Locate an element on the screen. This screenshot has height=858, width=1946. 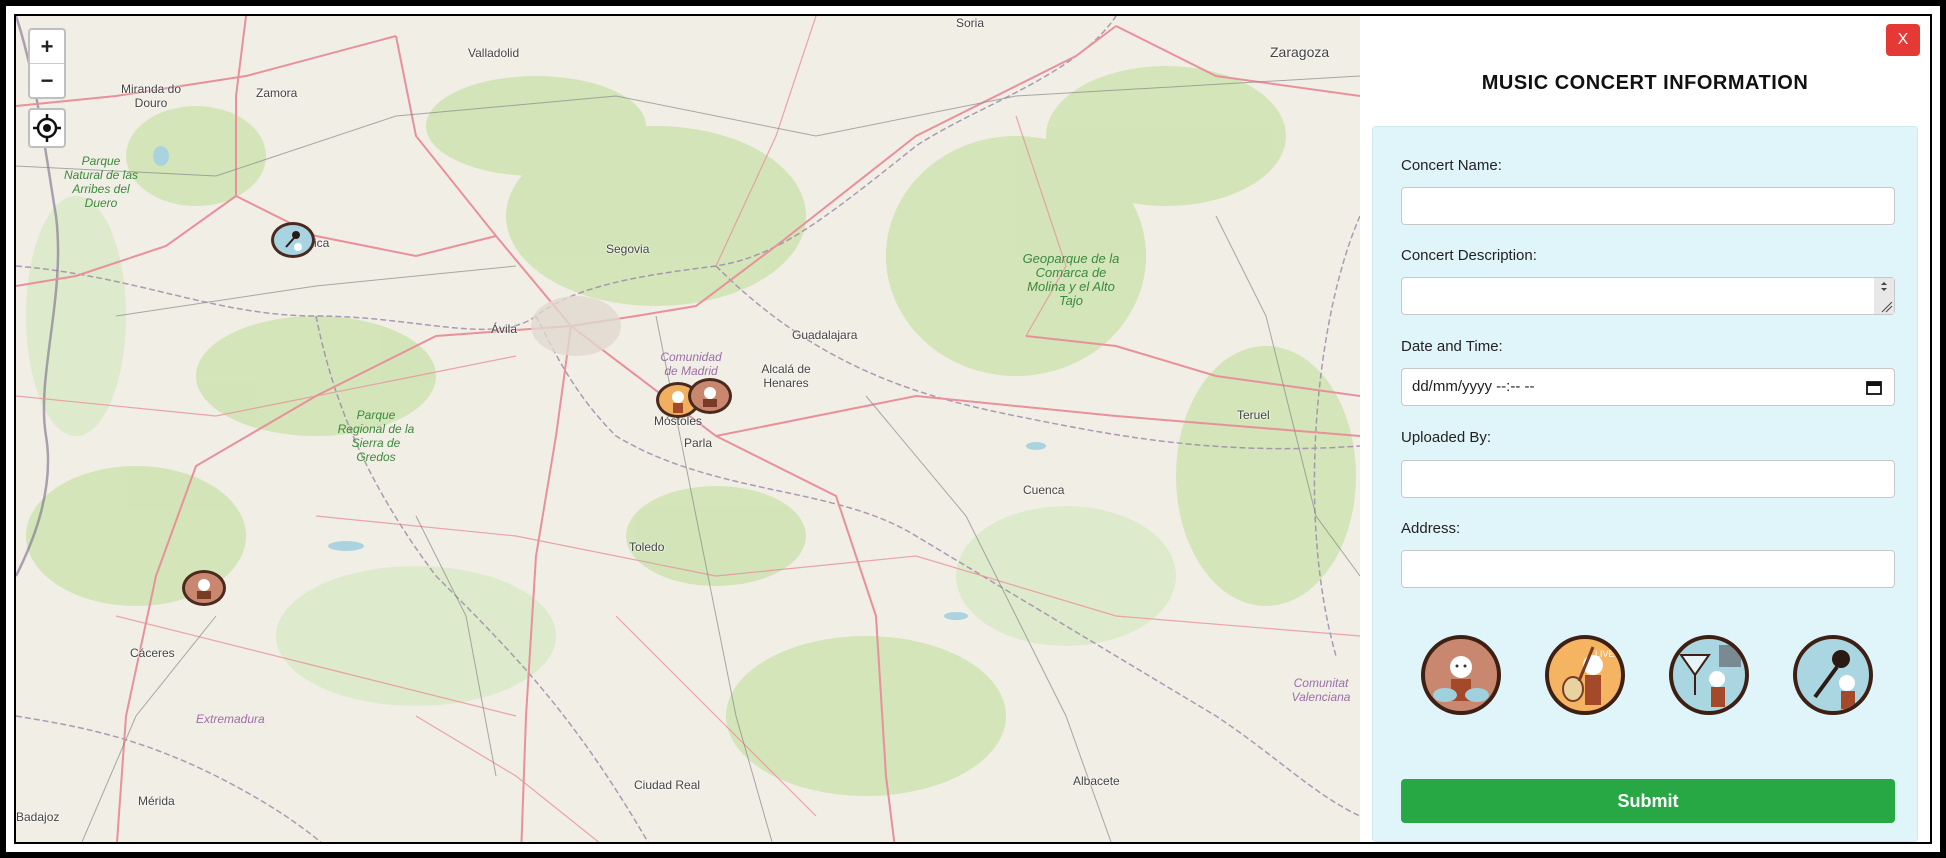
map-label: Guadalajara is located at coordinates (825, 335).